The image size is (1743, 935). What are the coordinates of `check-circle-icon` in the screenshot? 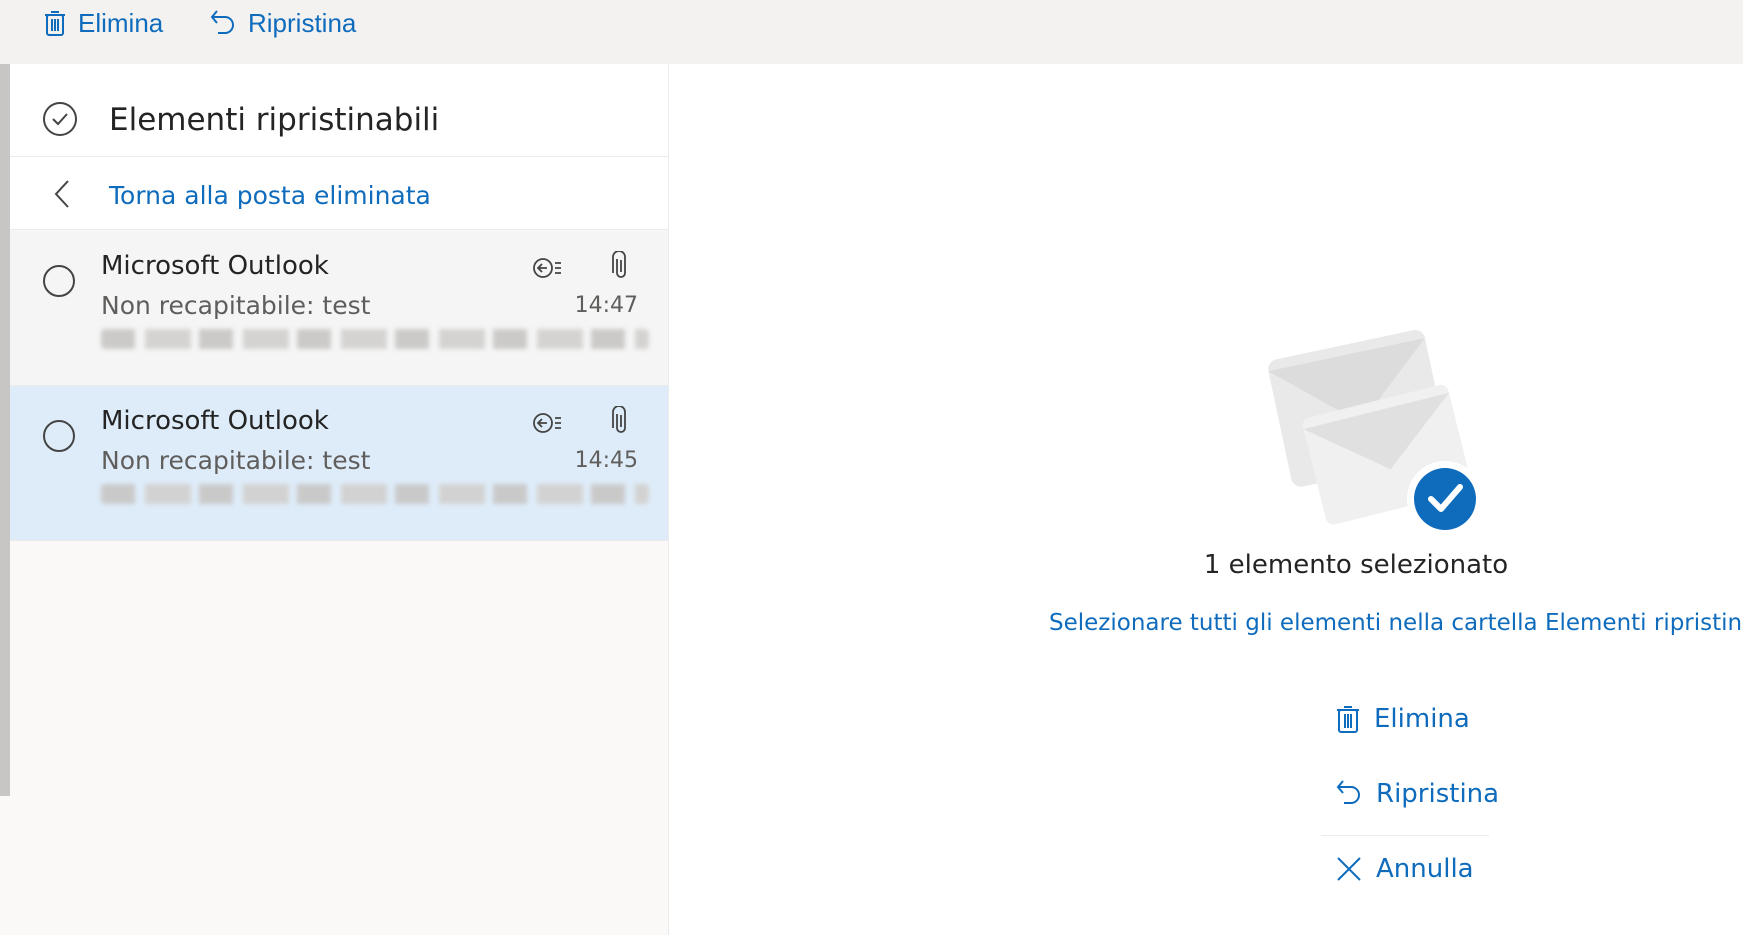 It's located at (60, 119).